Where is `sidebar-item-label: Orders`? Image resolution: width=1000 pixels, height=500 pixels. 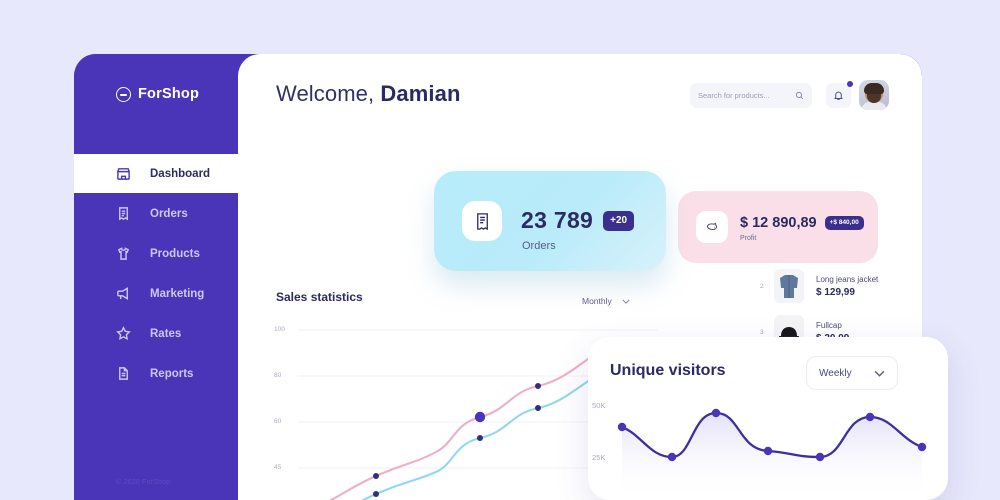 sidebar-item-label: Orders is located at coordinates (169, 213).